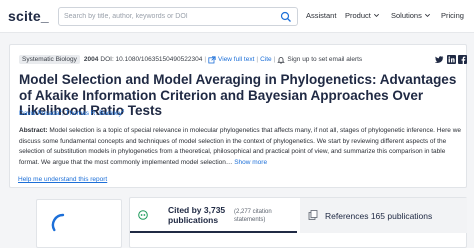  I want to click on linkedin-icon, so click(451, 59).